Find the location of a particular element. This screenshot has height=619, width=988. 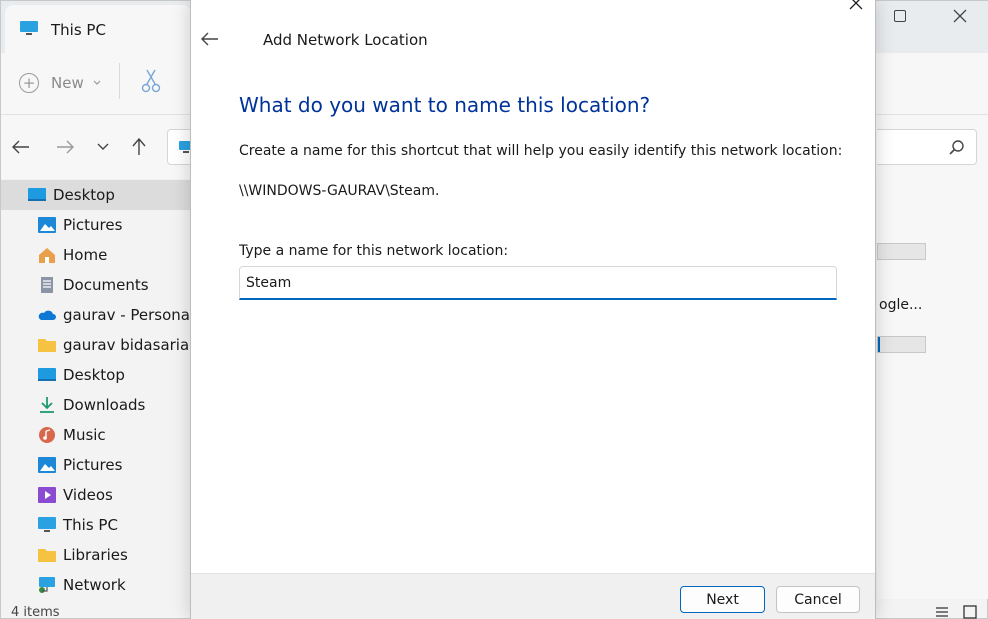

sidebar-item-gaurav-bidasaria: gaurav bidasaria is located at coordinates (96, 345).